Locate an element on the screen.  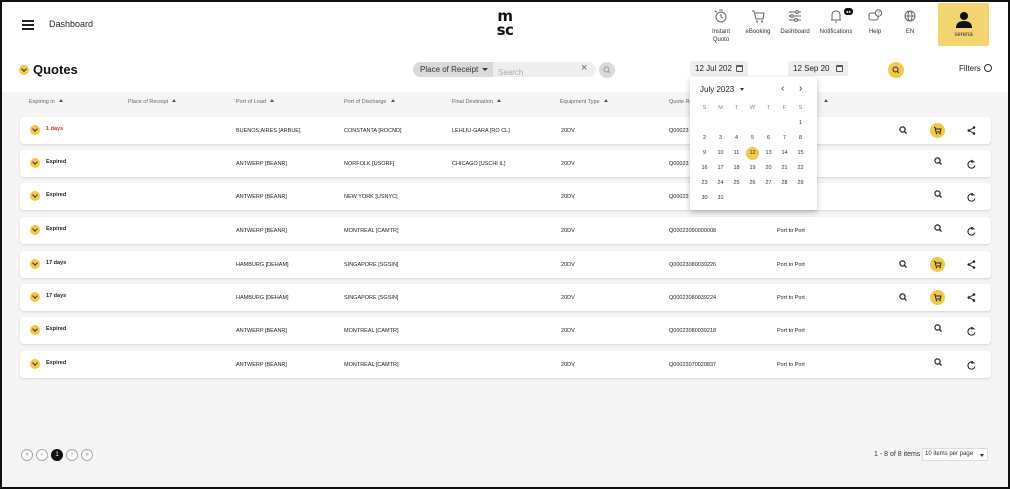
calendar-day: 30 is located at coordinates (704, 198).